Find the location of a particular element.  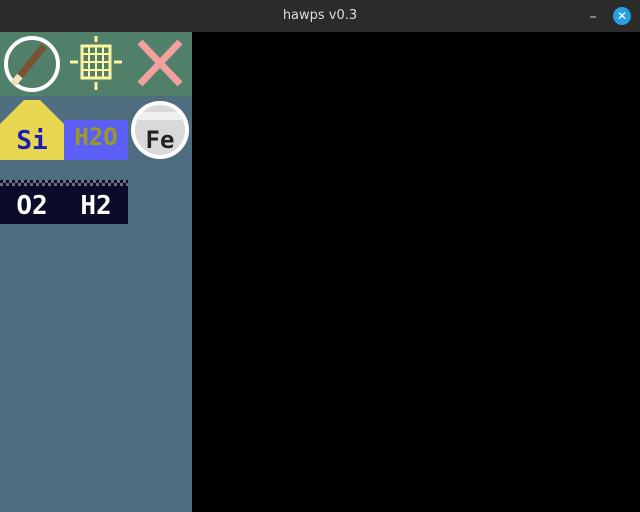

brush-icon is located at coordinates (32, 64).